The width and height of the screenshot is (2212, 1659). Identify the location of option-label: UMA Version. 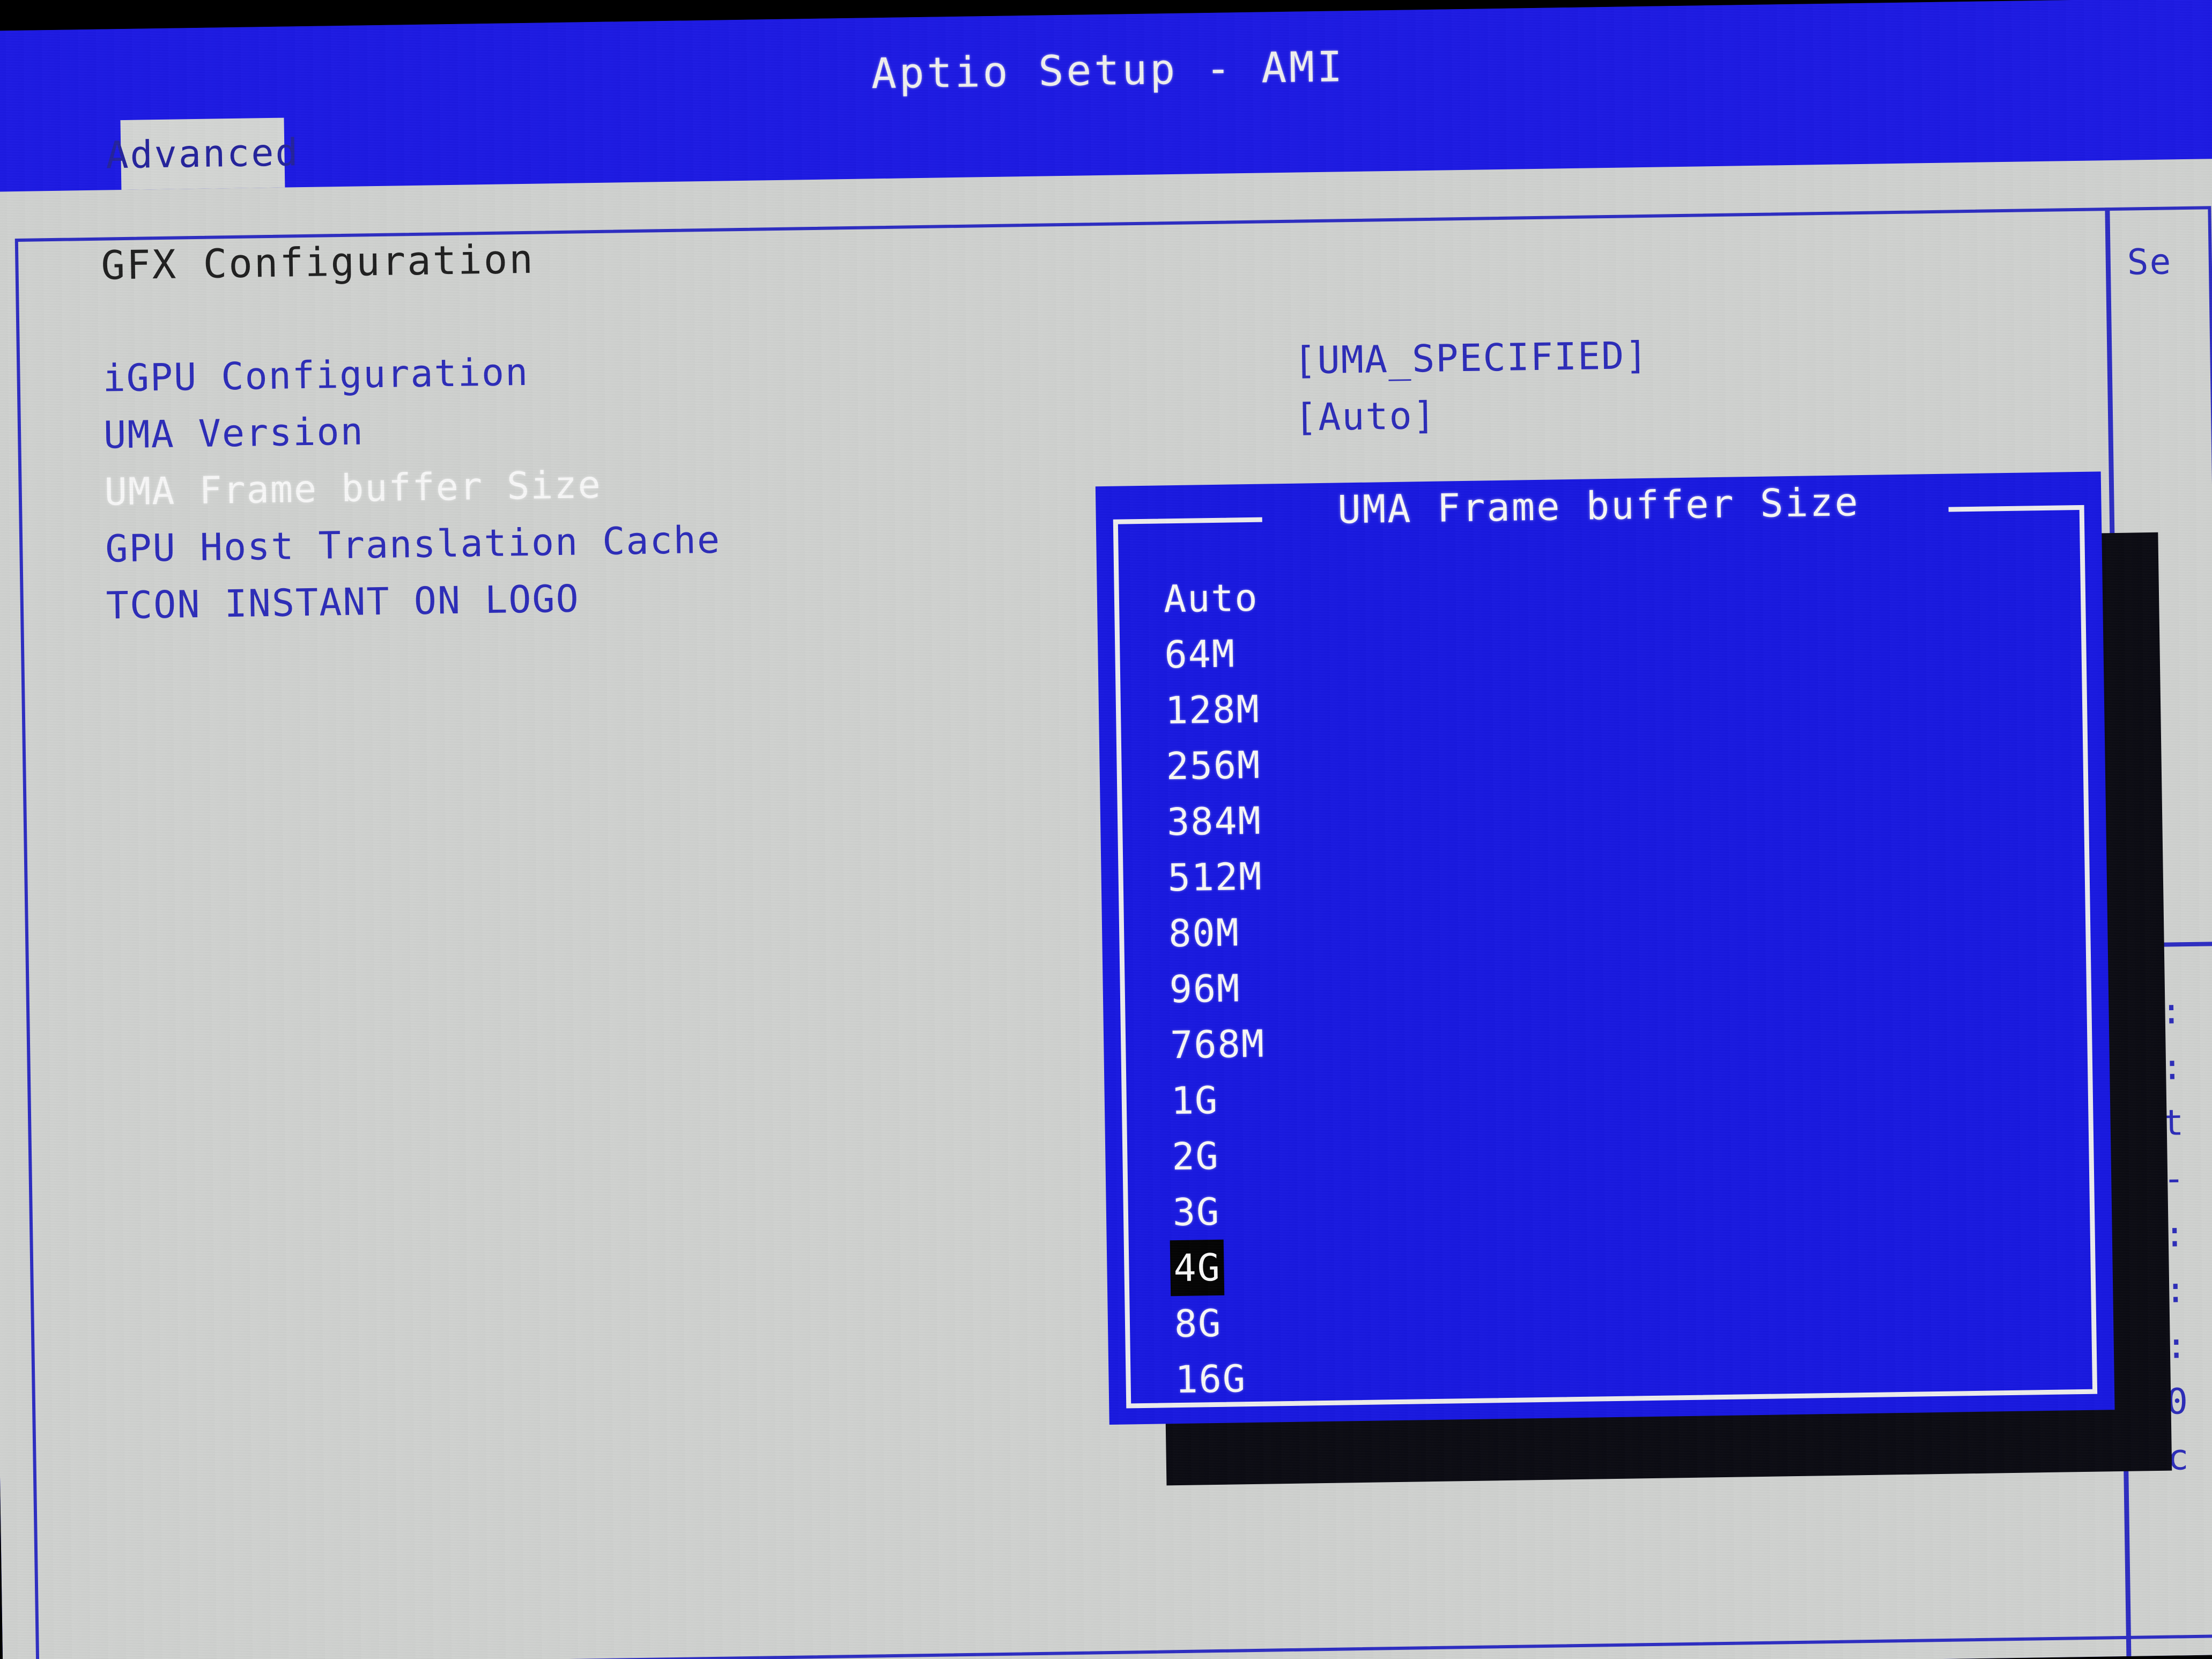
(234, 433).